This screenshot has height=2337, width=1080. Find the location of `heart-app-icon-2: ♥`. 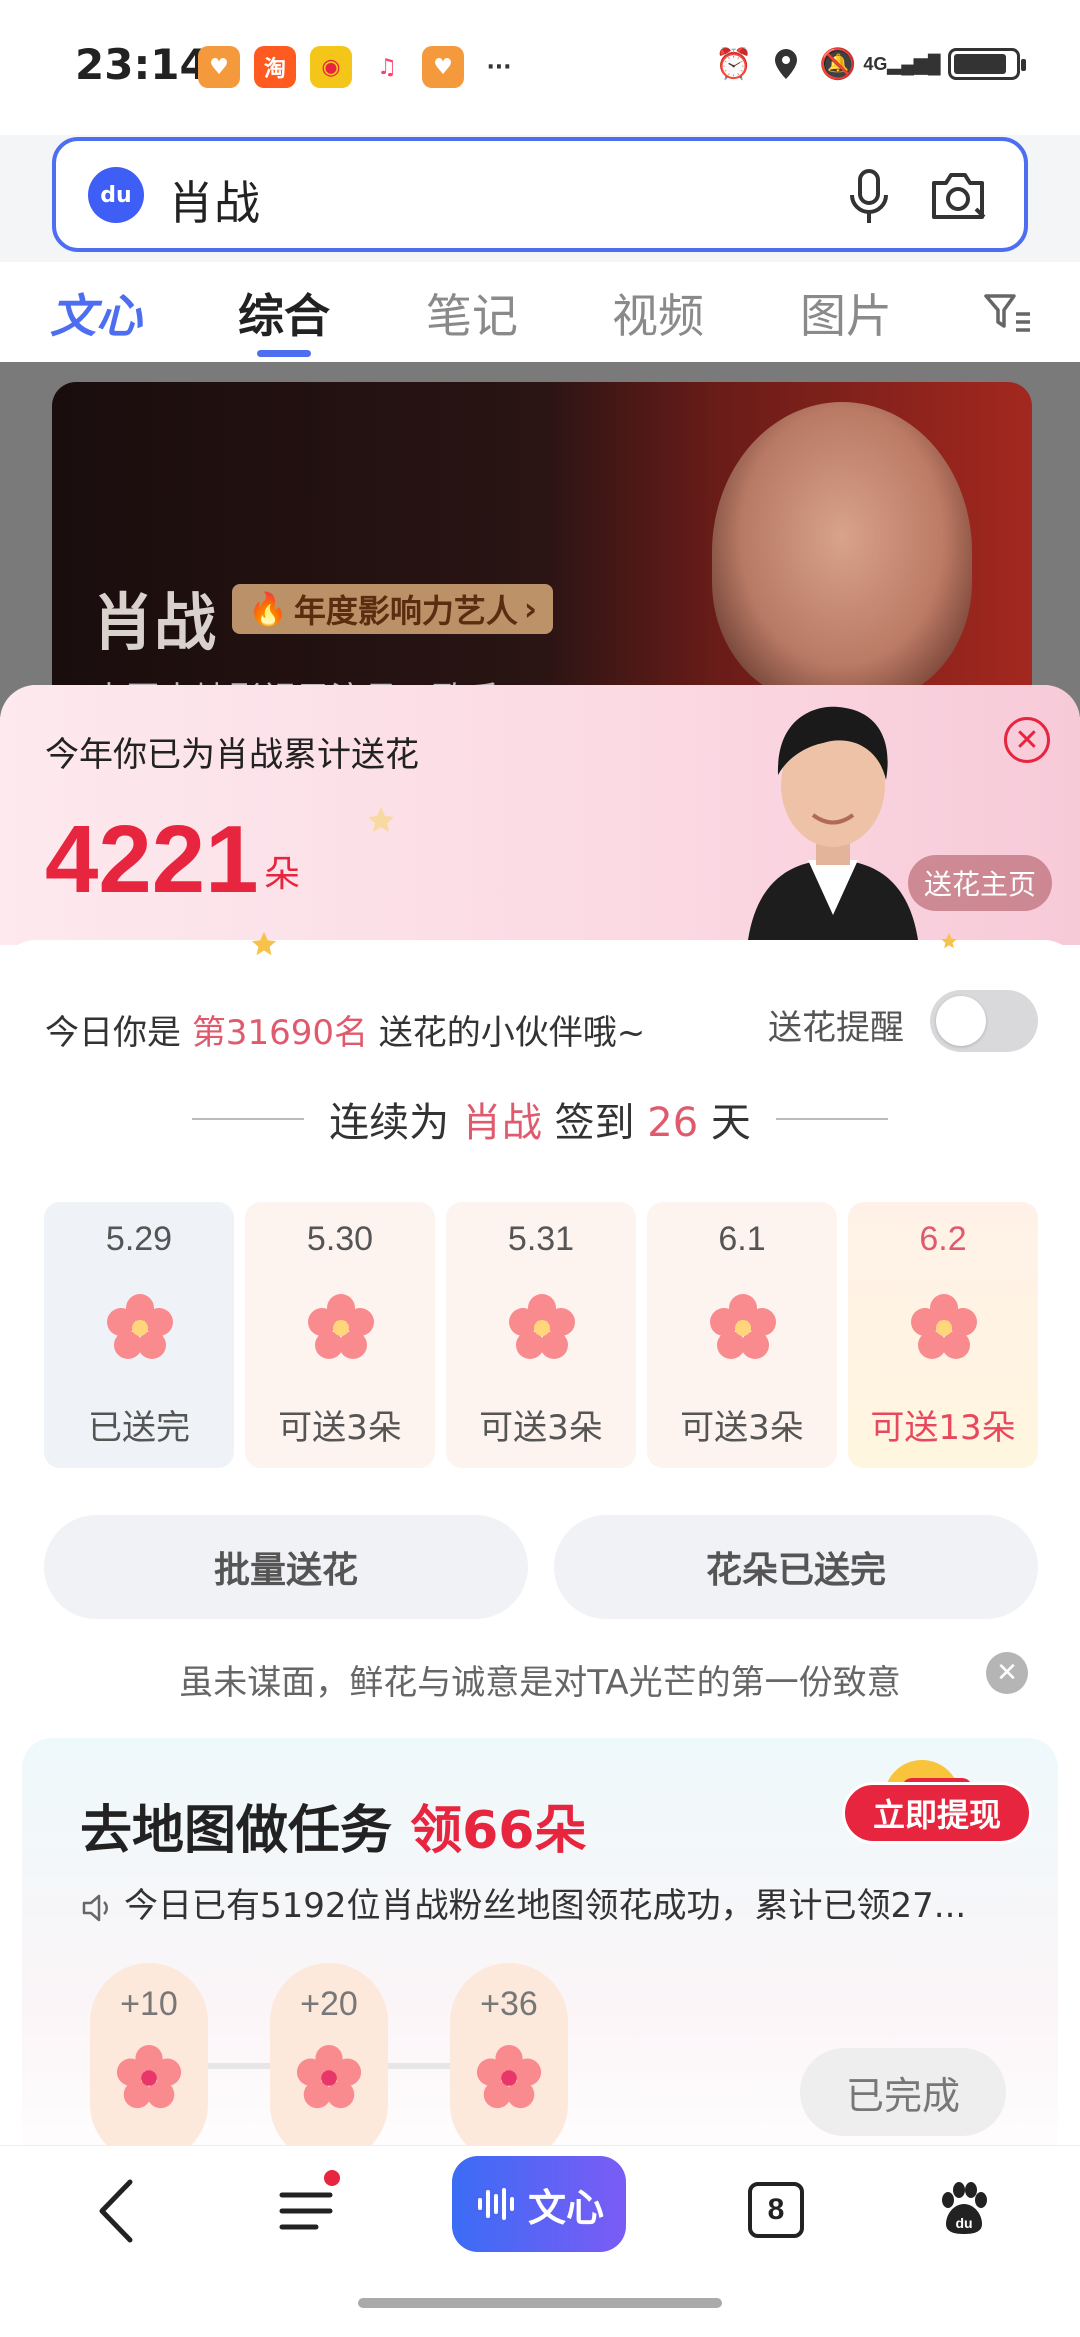

heart-app-icon-2: ♥ is located at coordinates (443, 67).